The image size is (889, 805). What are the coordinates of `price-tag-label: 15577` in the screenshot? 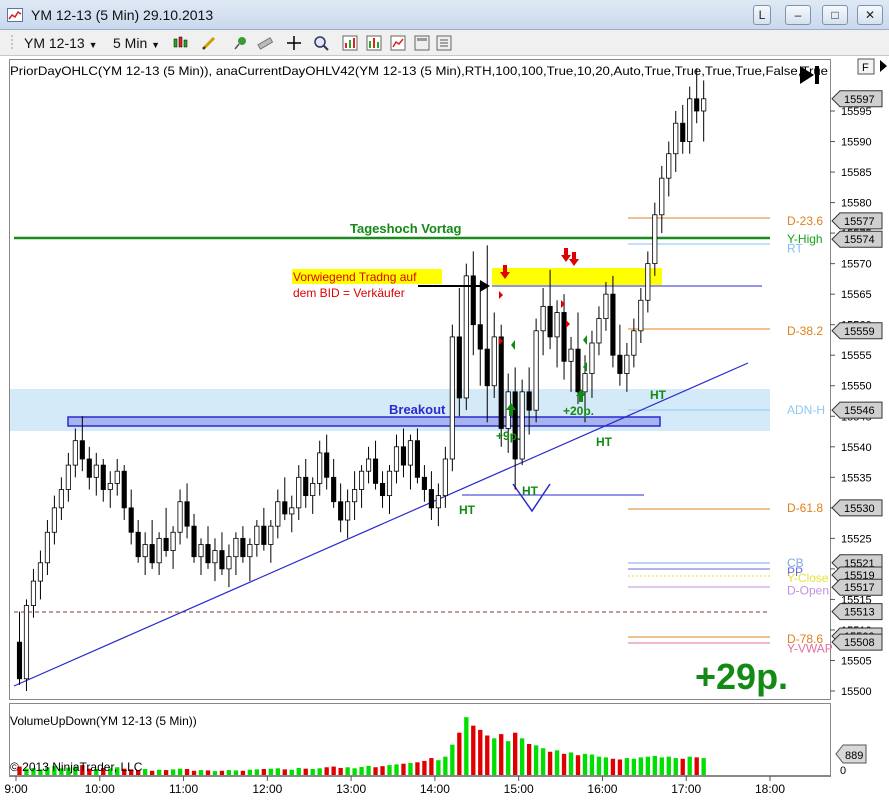 It's located at (859, 222).